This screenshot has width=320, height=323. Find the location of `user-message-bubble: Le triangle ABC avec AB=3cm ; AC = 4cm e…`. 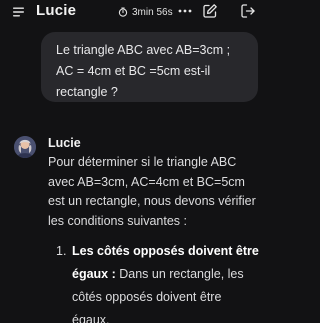

user-message-bubble: Le triangle ABC avec AB=3cm ; AC = 4cm e… is located at coordinates (149, 67).